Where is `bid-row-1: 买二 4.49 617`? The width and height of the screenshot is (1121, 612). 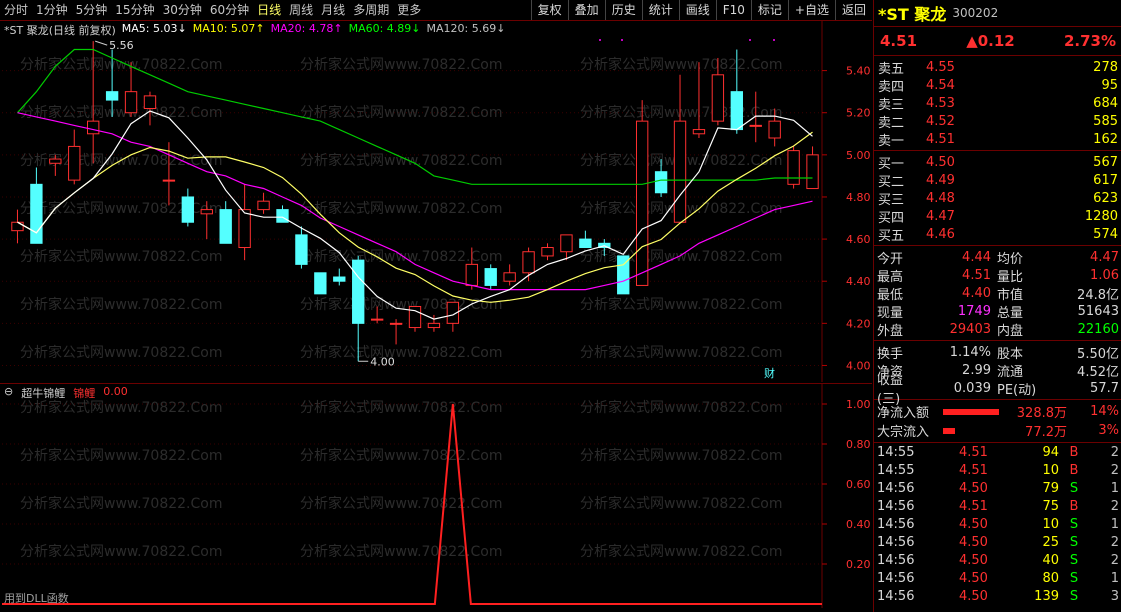 bid-row-1: 买二 4.49 617 is located at coordinates (997, 180).